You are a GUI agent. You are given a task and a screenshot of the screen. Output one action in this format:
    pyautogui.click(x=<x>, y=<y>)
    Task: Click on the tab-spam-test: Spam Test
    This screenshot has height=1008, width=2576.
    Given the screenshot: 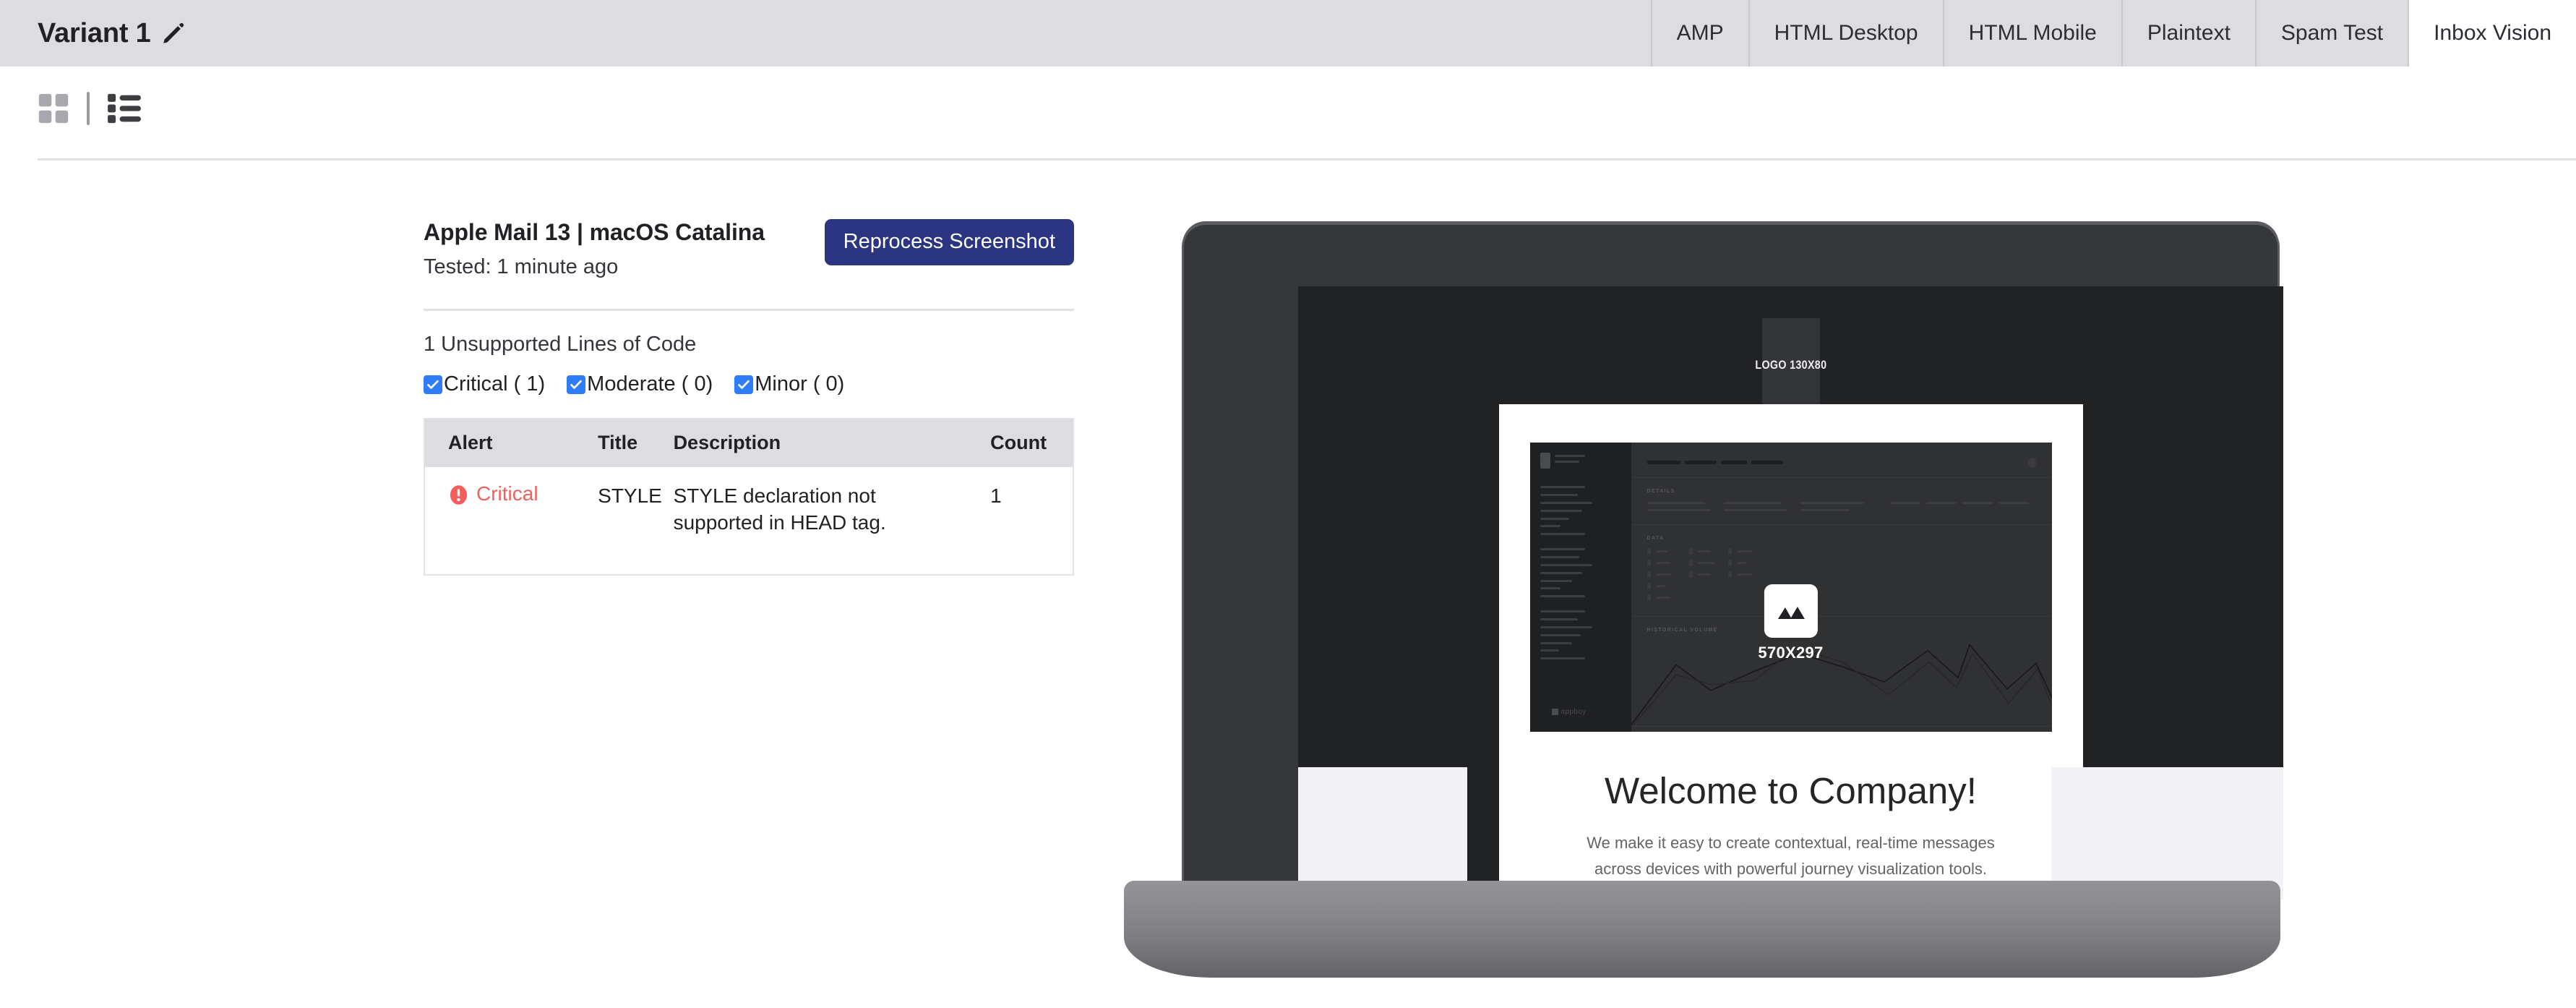 What is the action you would take?
    pyautogui.click(x=2331, y=33)
    